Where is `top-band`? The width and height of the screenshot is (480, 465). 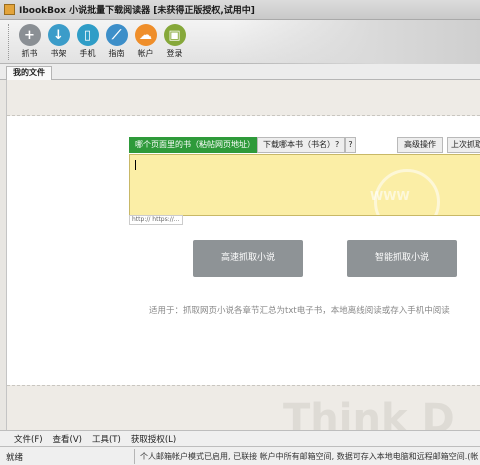 top-band is located at coordinates (243, 98).